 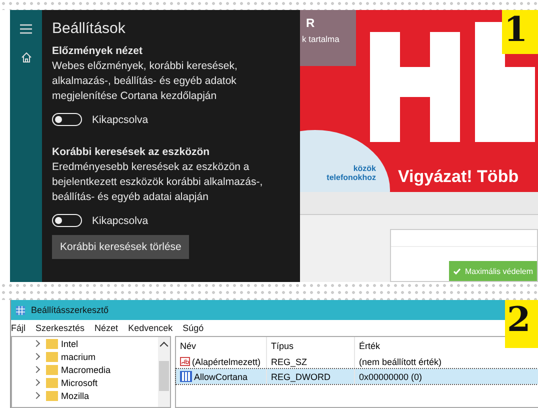 What do you see at coordinates (457, 271) in the screenshot?
I see `check-icon` at bounding box center [457, 271].